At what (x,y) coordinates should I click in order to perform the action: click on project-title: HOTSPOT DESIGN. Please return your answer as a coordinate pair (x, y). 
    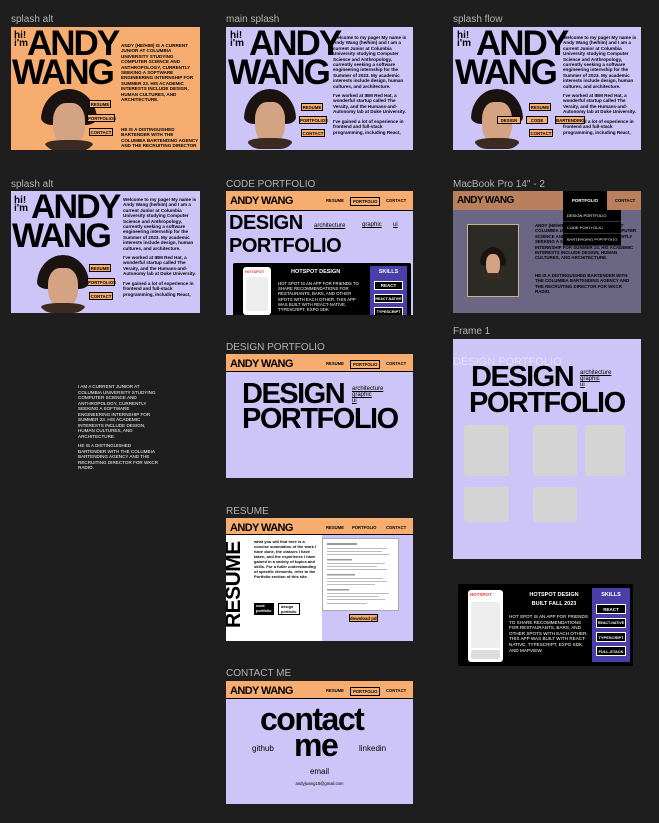
    Looking at the image, I should click on (554, 595).